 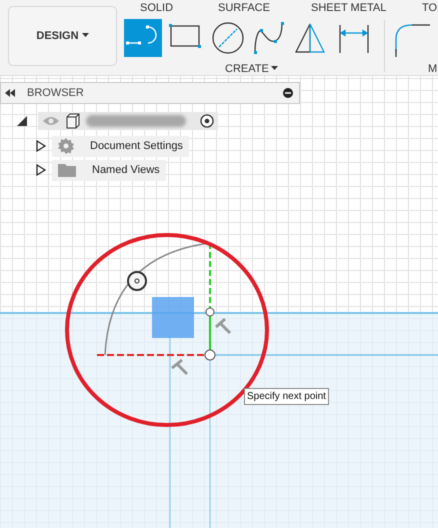 I want to click on tab: TO, so click(x=430, y=8).